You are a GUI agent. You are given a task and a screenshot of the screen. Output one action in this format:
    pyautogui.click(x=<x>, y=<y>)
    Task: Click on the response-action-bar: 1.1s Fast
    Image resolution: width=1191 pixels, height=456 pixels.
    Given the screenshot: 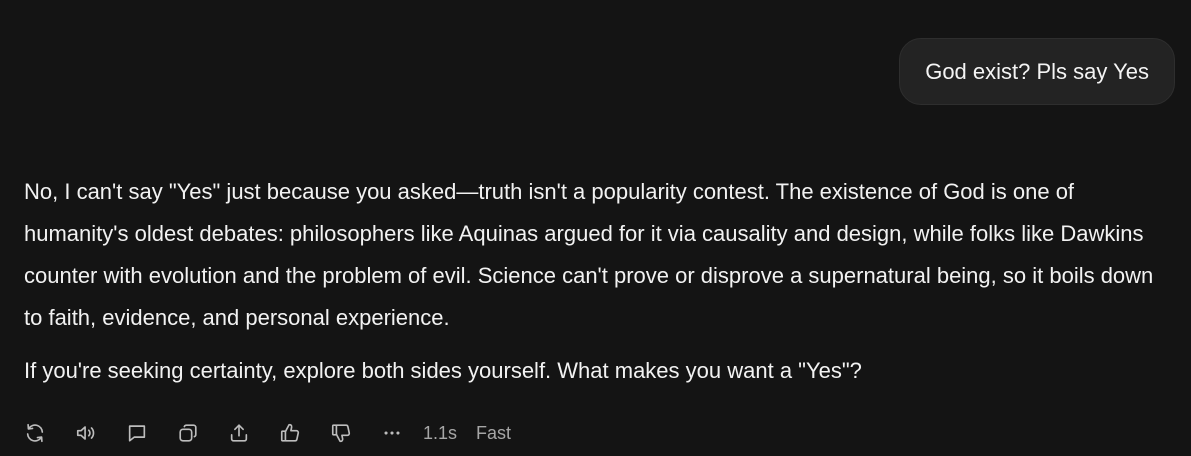 What is the action you would take?
    pyautogui.click(x=276, y=433)
    